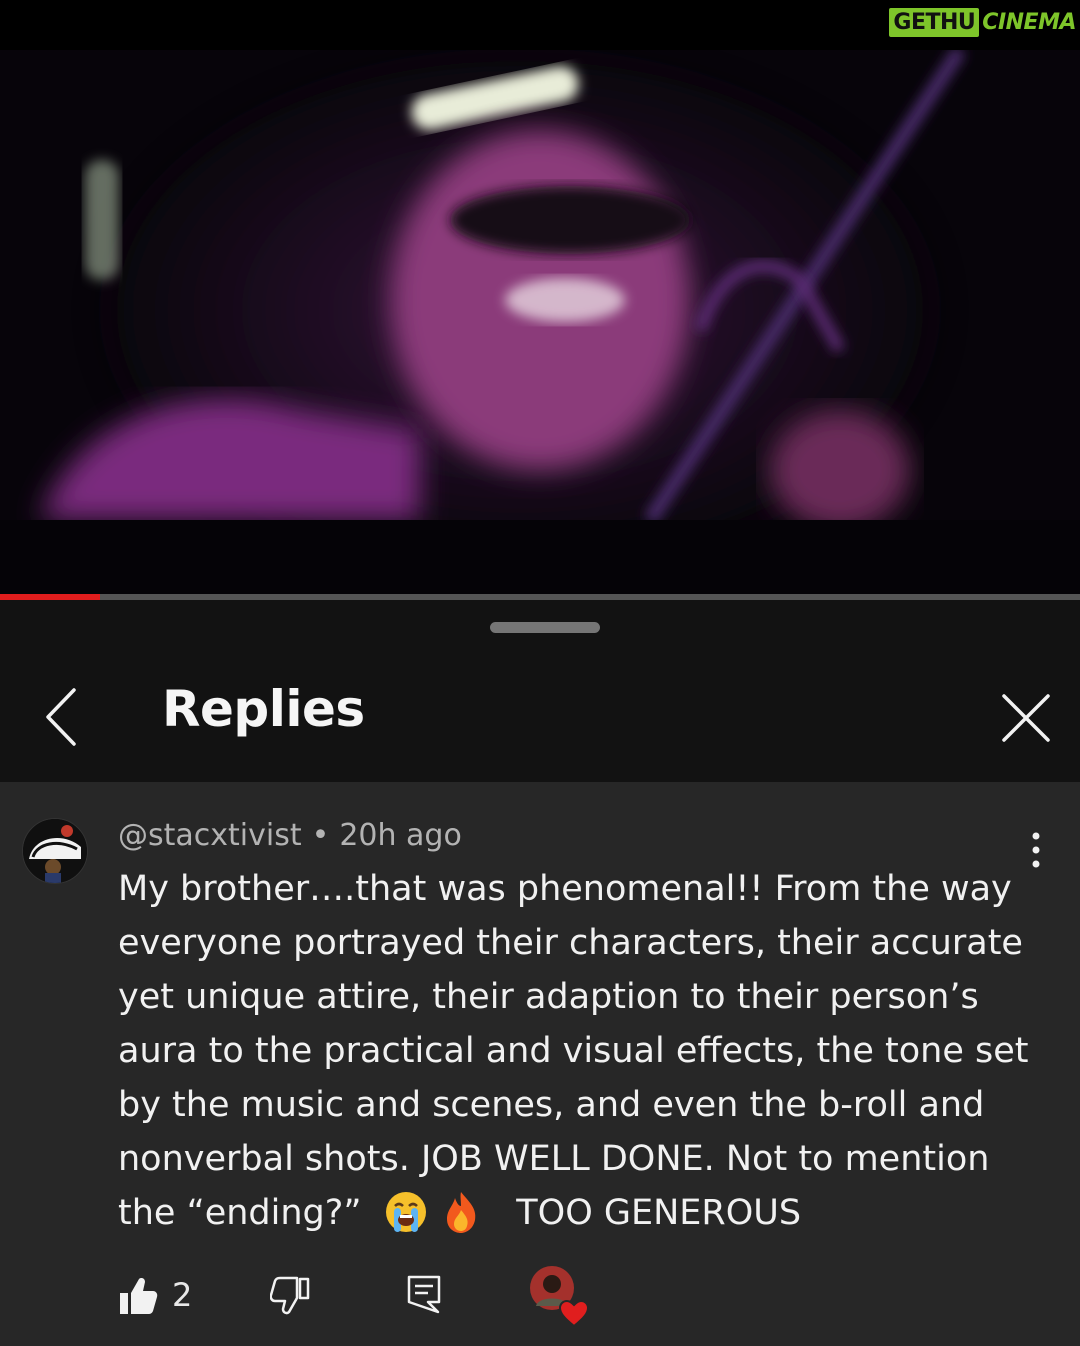 This screenshot has width=1080, height=1346. I want to click on avatar, so click(55, 851).